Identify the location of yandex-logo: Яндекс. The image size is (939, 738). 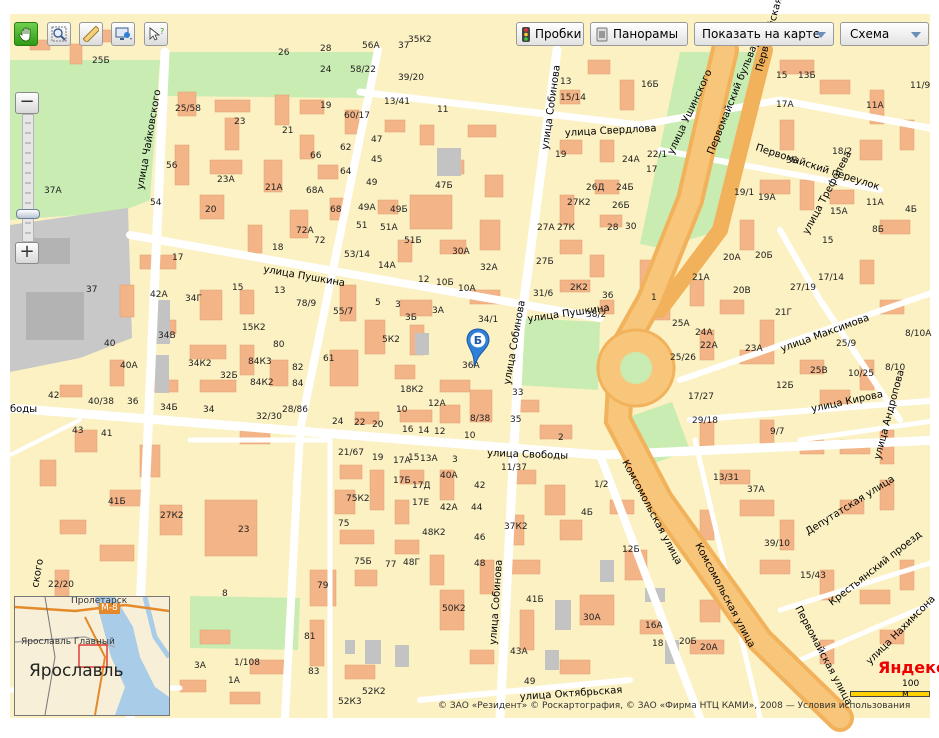
(908, 667).